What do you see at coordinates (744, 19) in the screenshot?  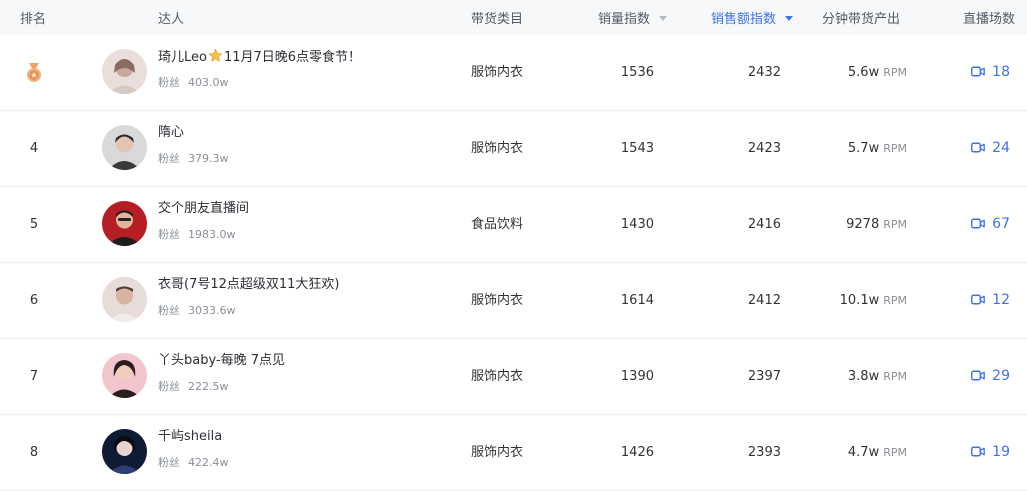 I see `header-sales-amount-index-label: 销售额指数` at bounding box center [744, 19].